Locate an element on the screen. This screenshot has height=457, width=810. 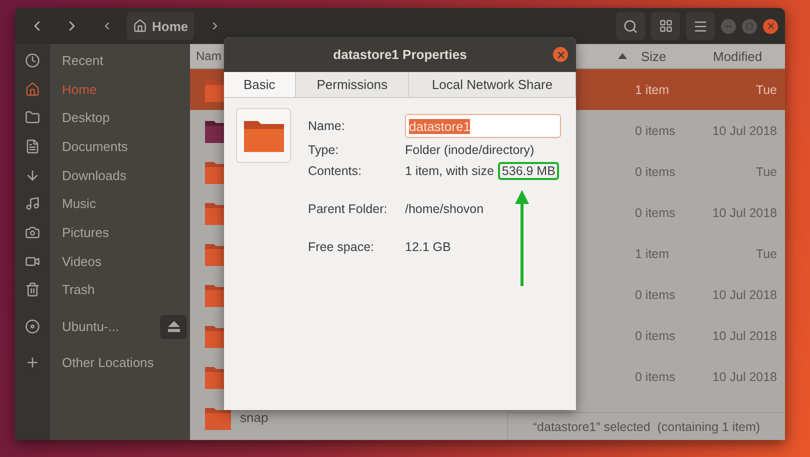
property-label: Parent Folder: is located at coordinates (348, 209).